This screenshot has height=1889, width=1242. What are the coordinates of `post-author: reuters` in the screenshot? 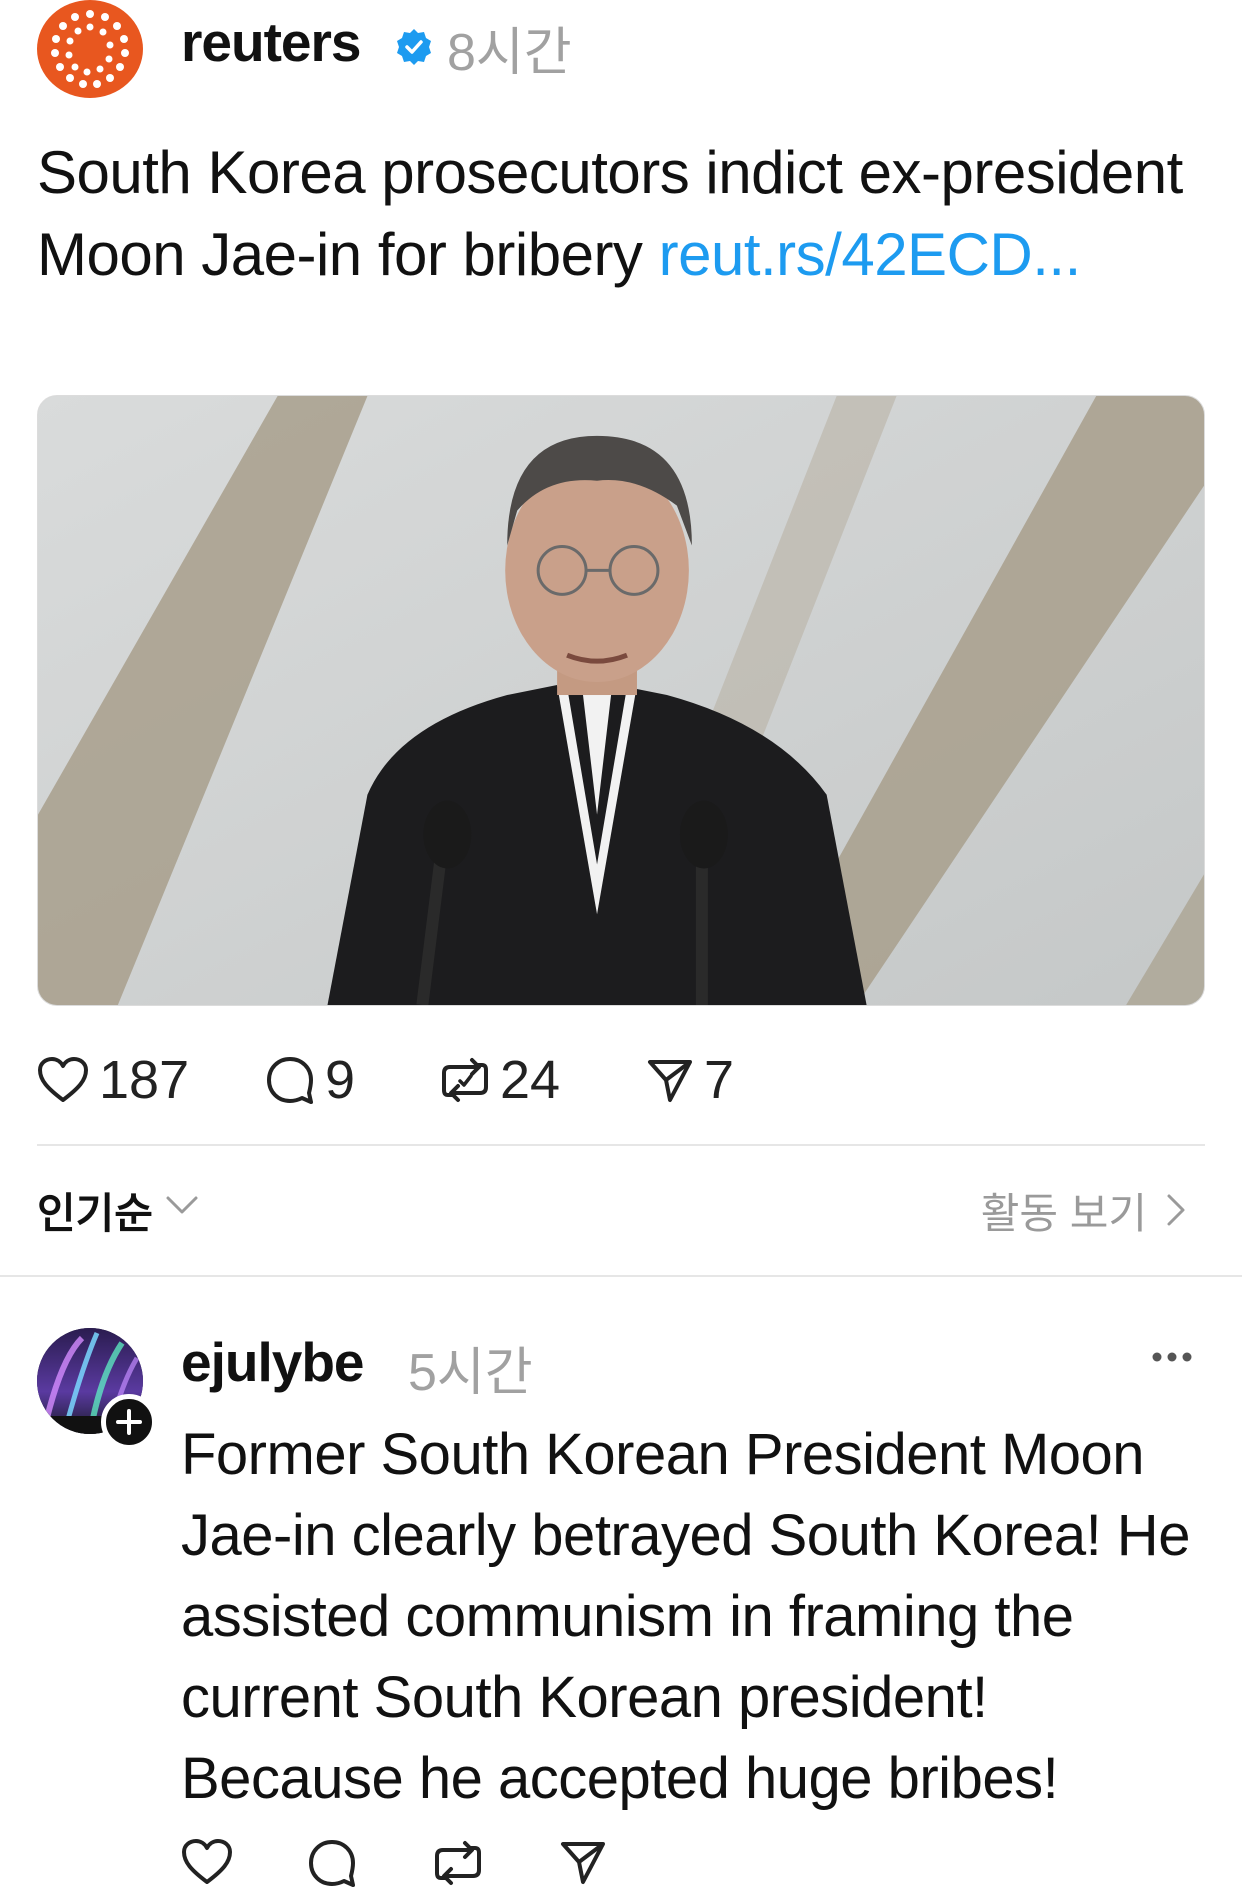 It's located at (271, 42).